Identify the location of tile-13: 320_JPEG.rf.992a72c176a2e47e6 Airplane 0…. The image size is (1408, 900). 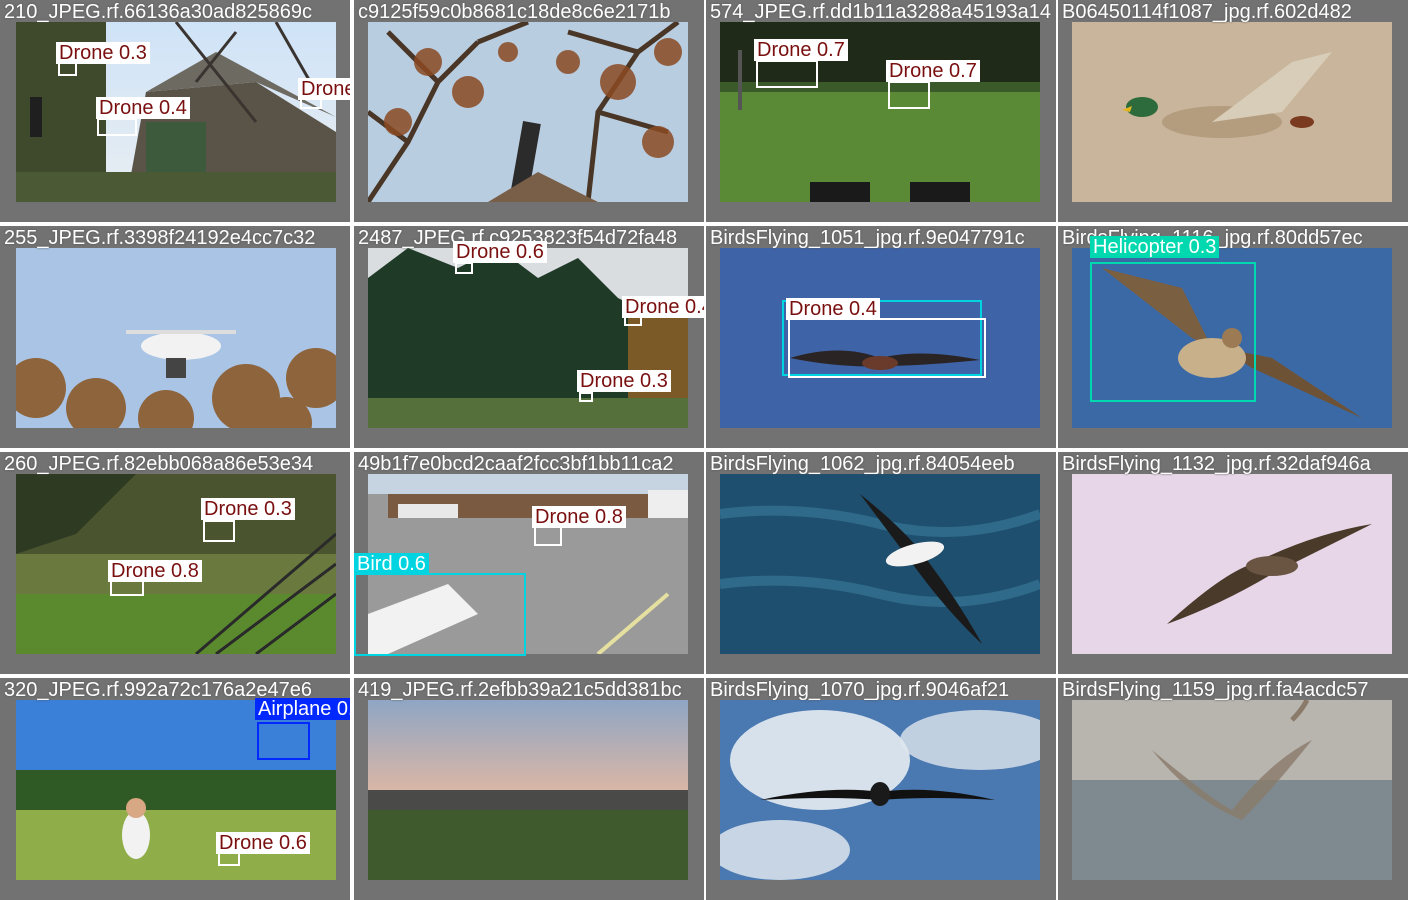
(175, 789).